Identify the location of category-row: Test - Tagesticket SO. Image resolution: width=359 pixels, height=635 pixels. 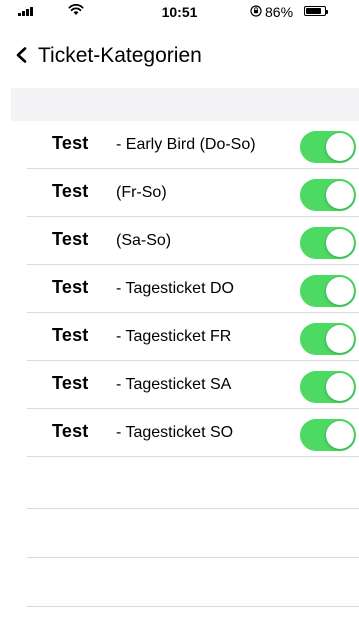
(179, 433).